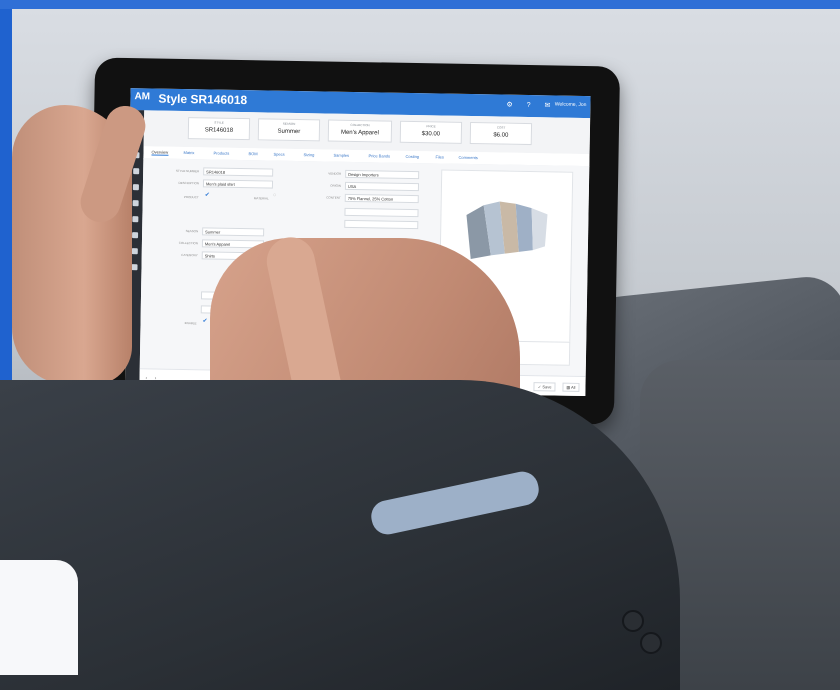 This screenshot has width=840, height=690. I want to click on field-label: PRODUCT, so click(191, 197).